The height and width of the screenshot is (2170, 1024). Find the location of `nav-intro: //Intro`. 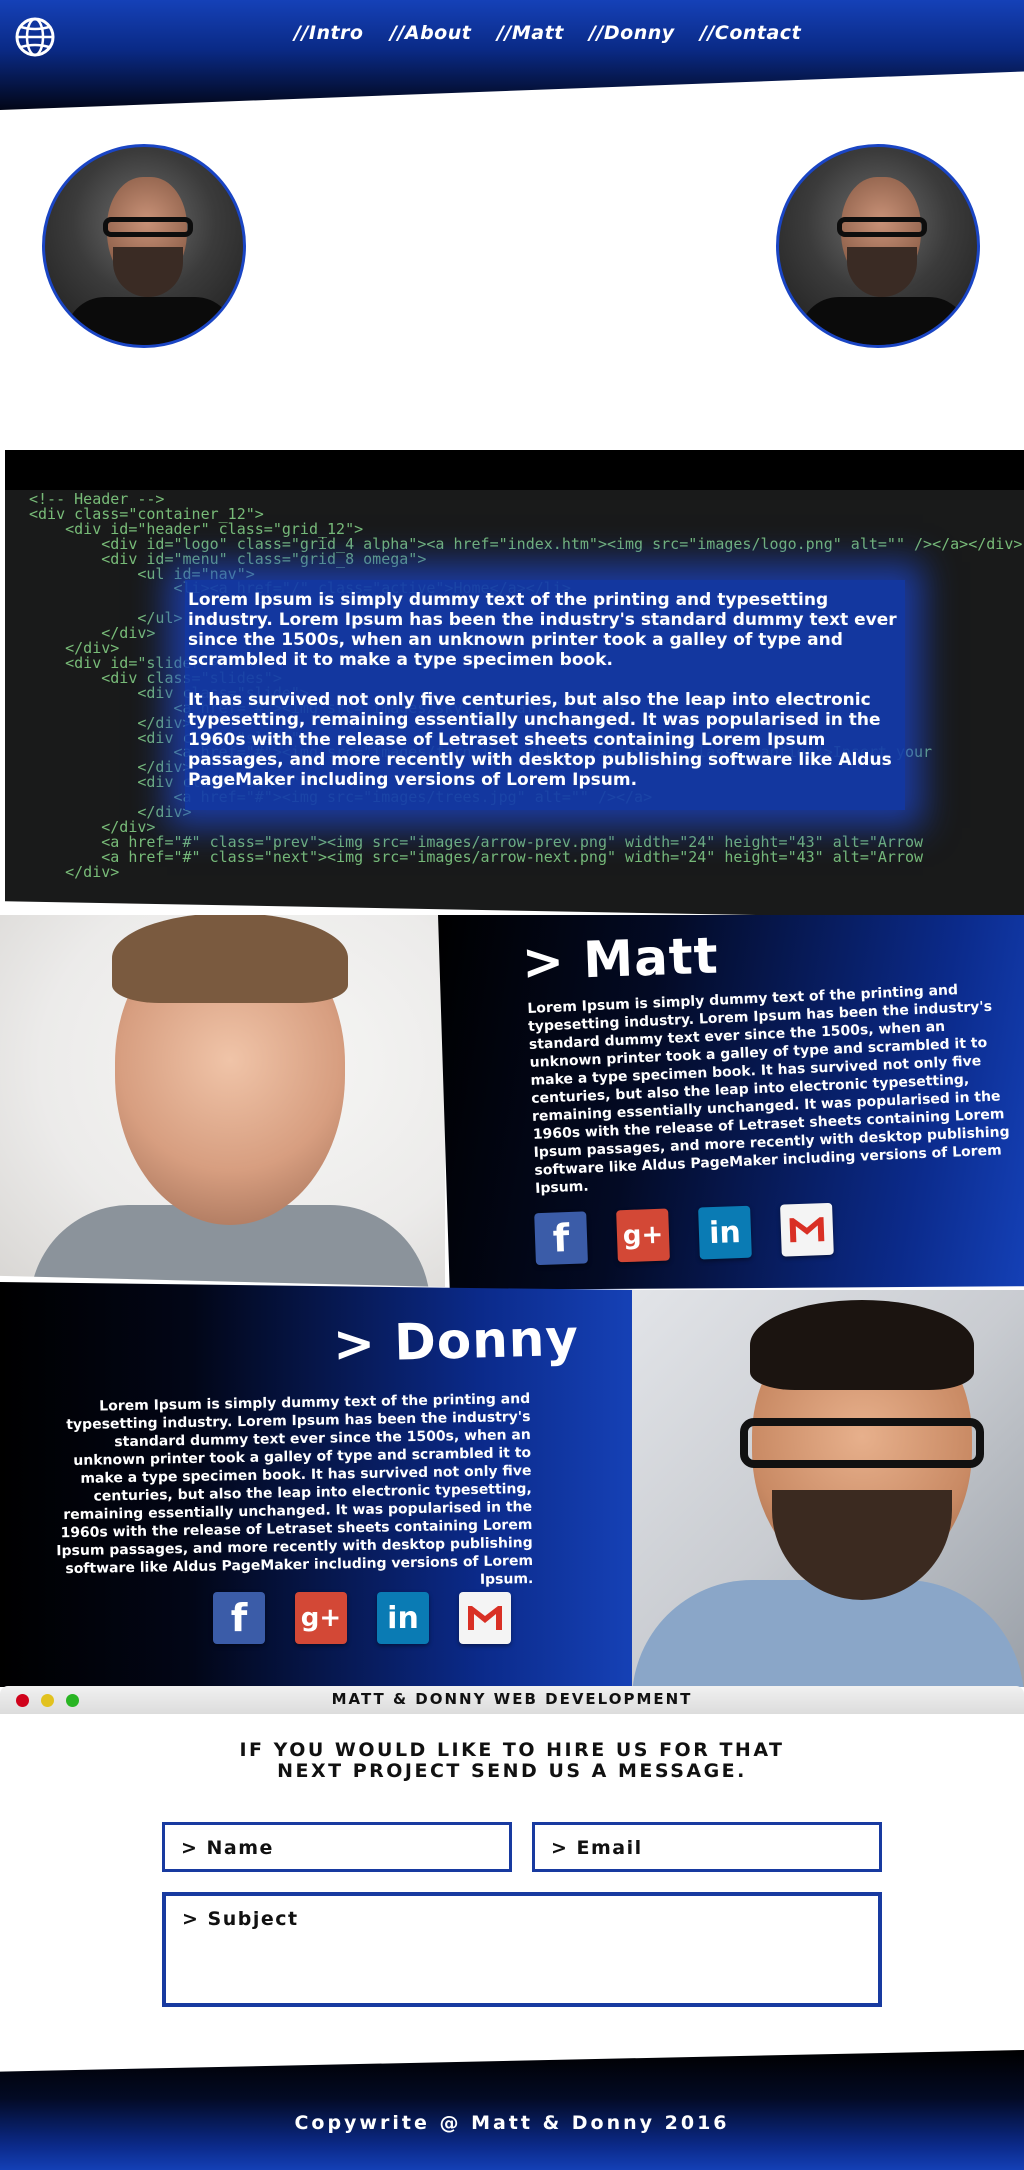

nav-intro: //Intro is located at coordinates (328, 33).